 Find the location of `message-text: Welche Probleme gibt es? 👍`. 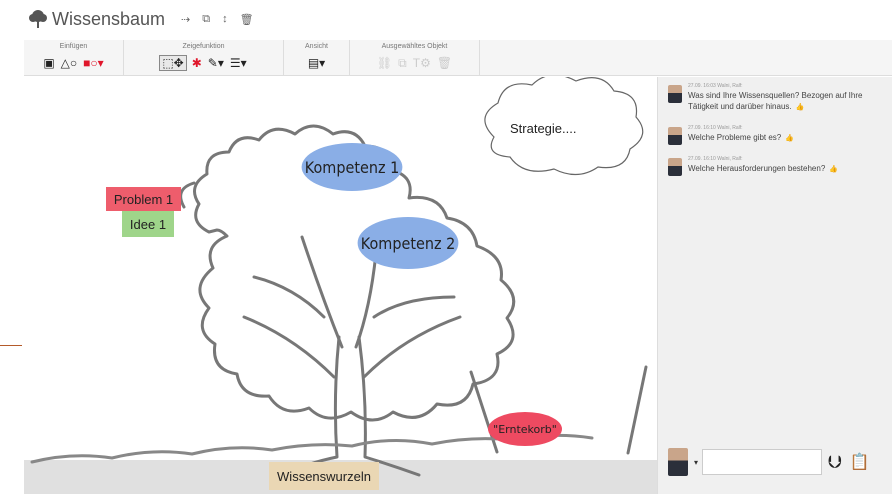

message-text: Welche Probleme gibt es? 👍 is located at coordinates (741, 138).